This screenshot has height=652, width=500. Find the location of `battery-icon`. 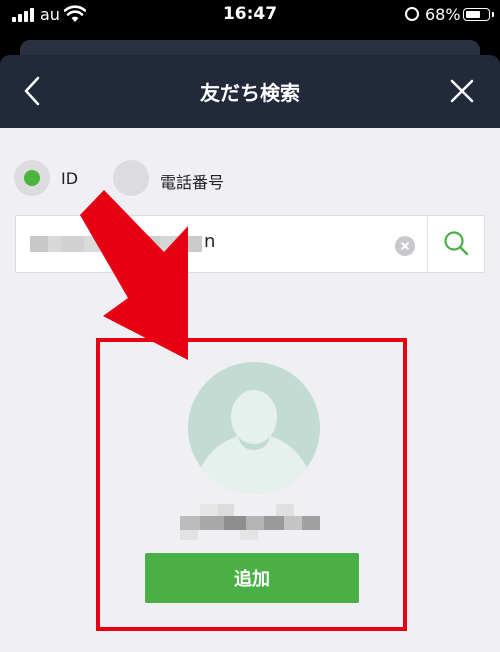

battery-icon is located at coordinates (478, 14).